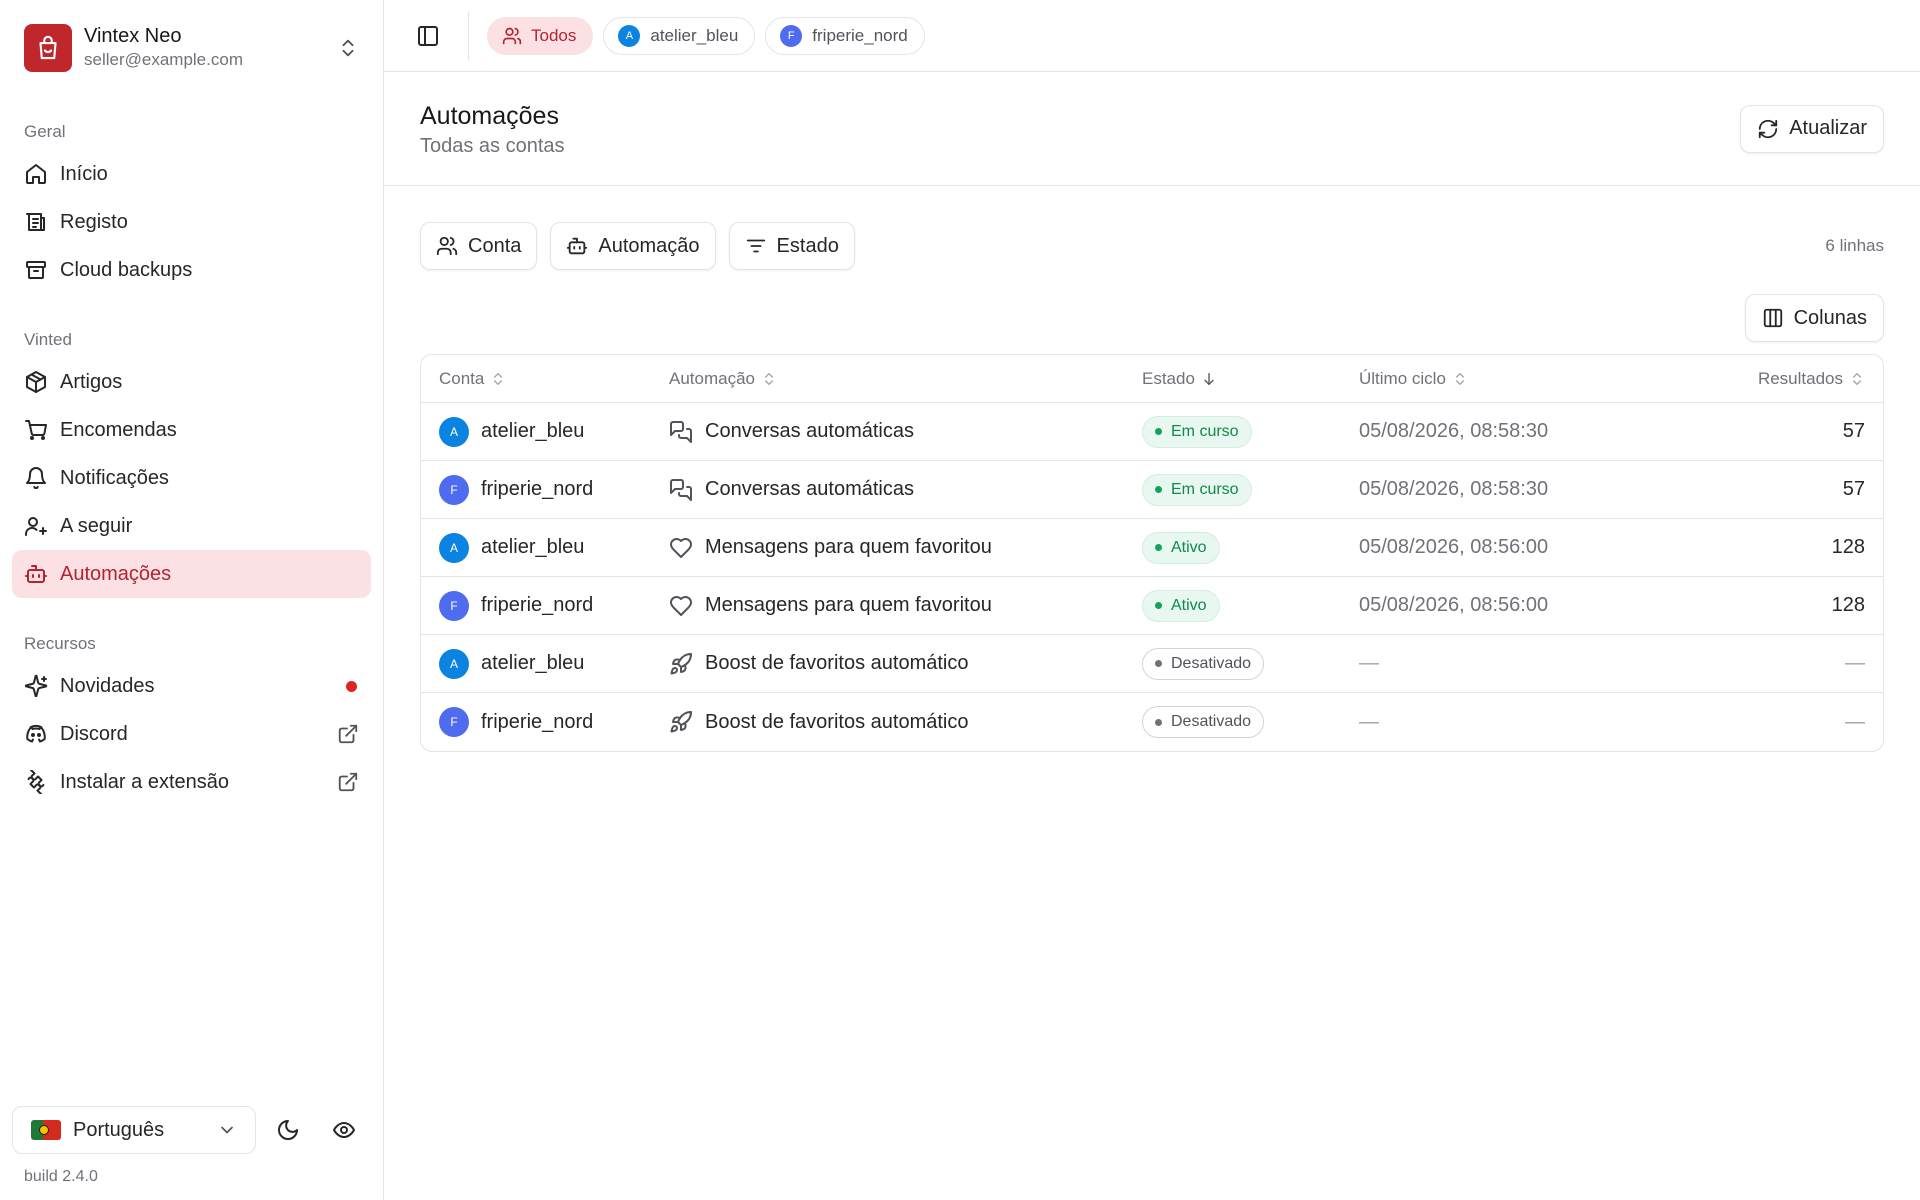 This screenshot has width=1920, height=1200. I want to click on sidebar-item-inicio: Início, so click(191, 174).